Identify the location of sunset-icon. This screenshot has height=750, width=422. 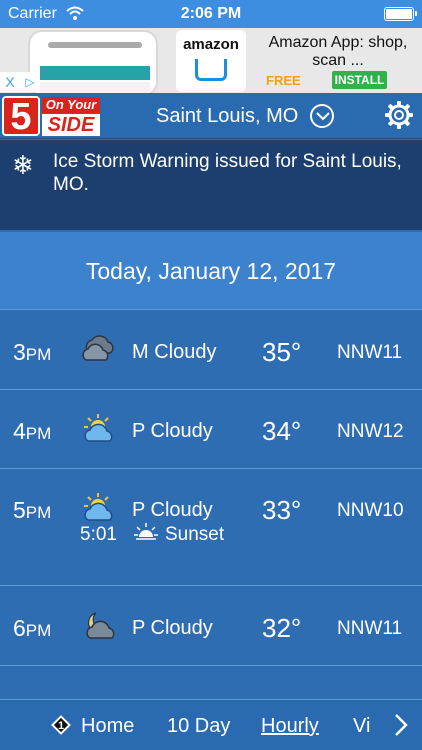
(146, 536).